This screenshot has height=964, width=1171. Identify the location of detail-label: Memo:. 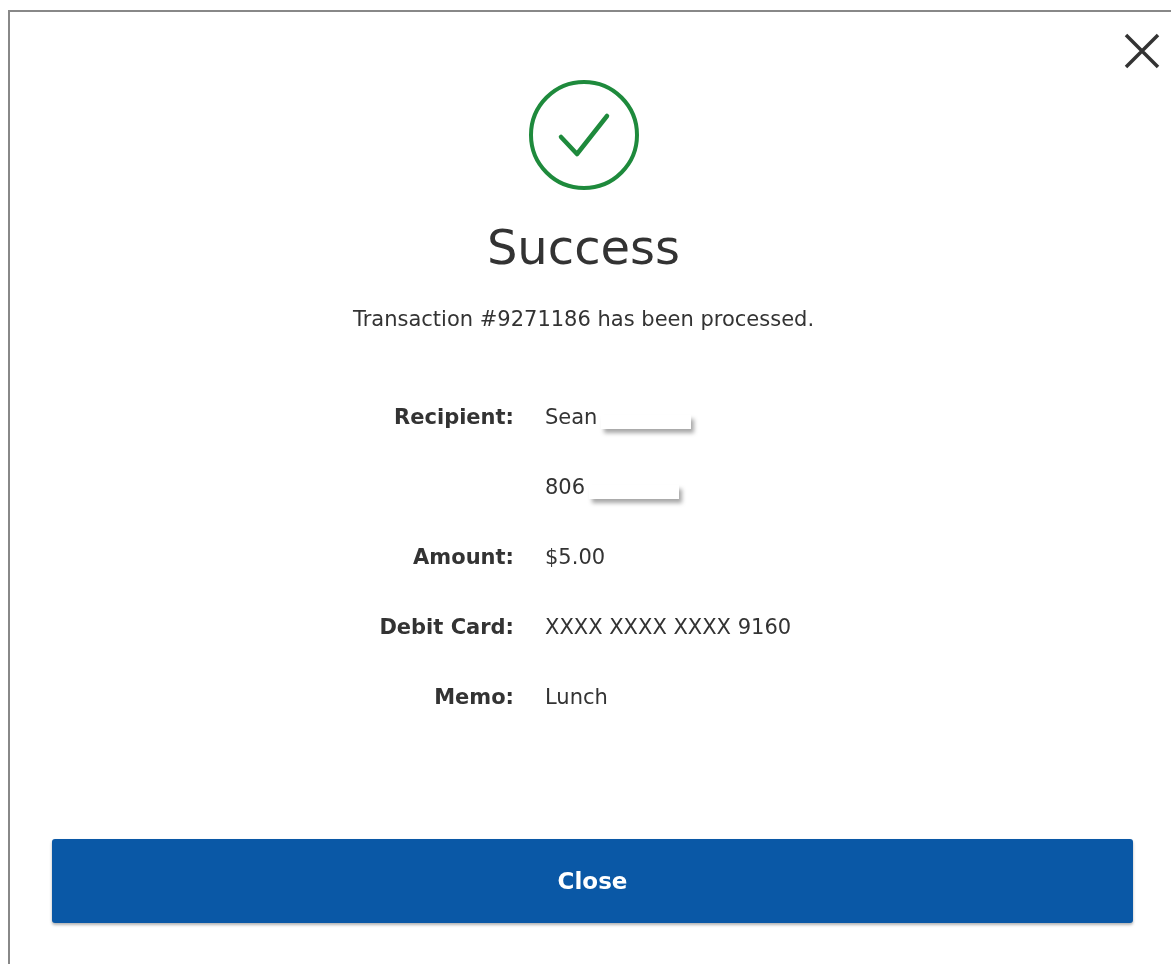
(474, 697).